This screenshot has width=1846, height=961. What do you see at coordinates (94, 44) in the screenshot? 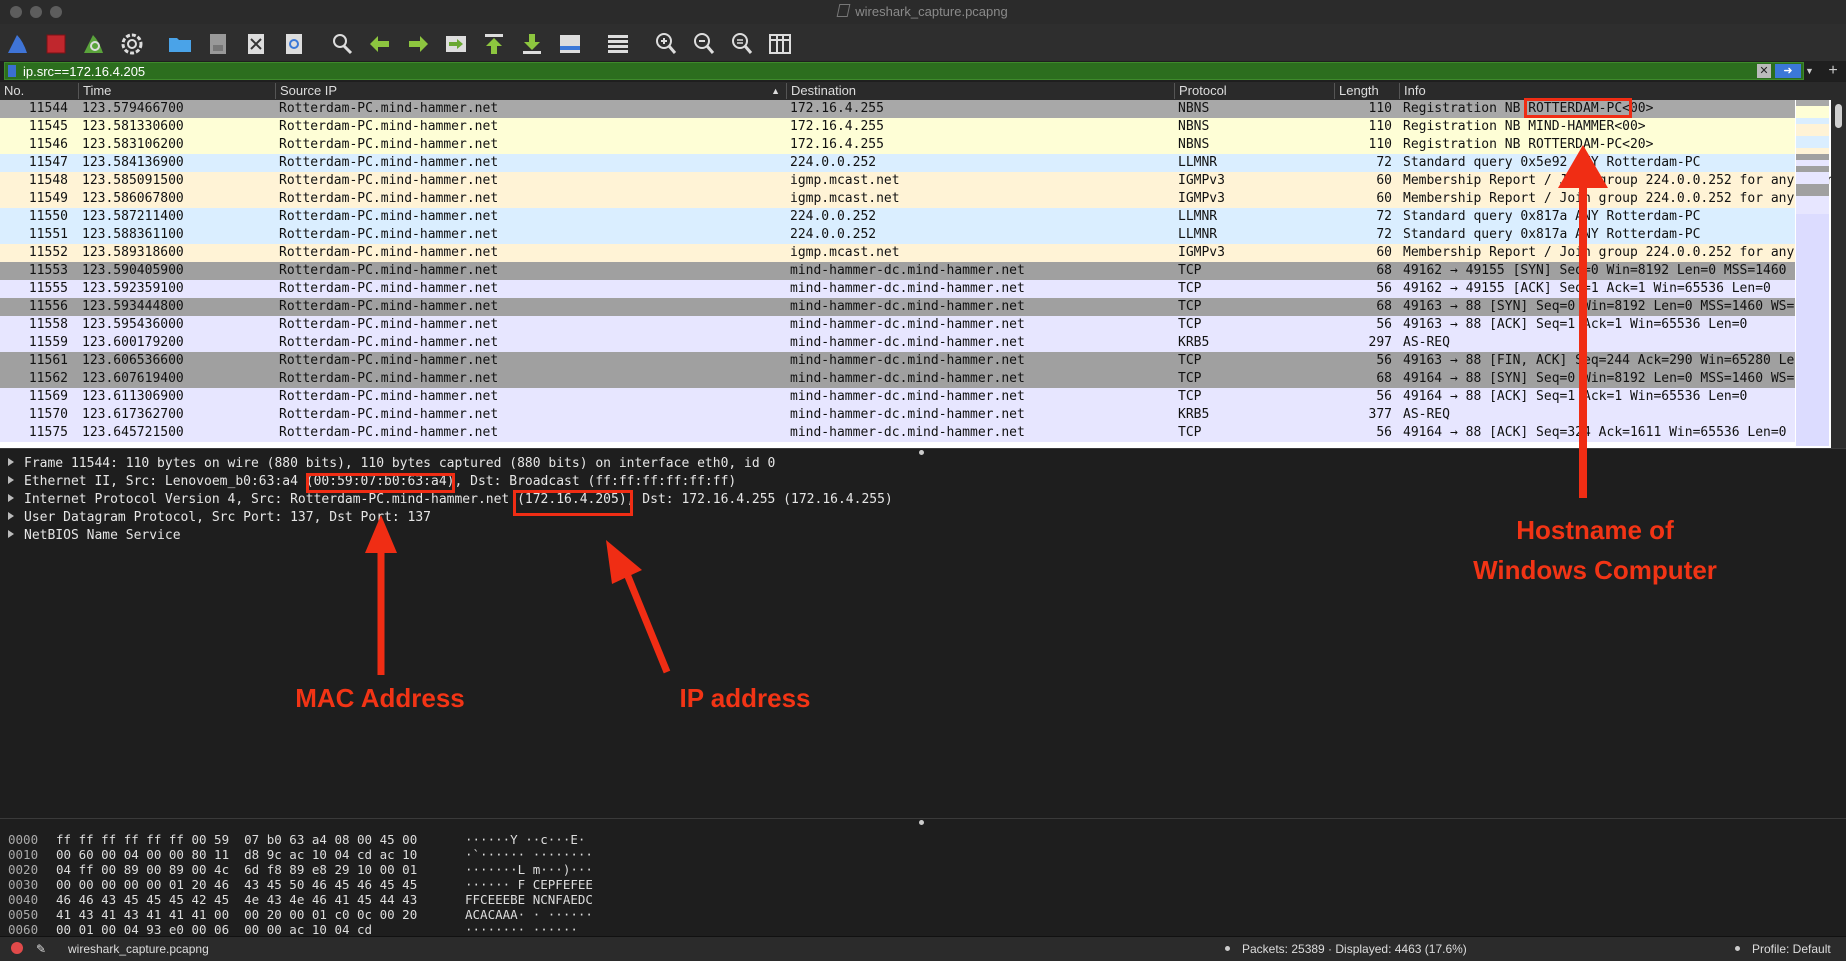
I see `restart-capture-icon` at bounding box center [94, 44].